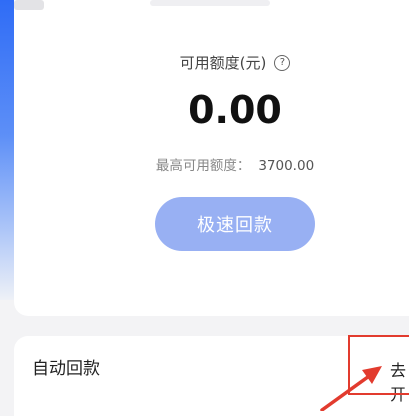  What do you see at coordinates (66, 369) in the screenshot?
I see `auto-repay-title: 自动回款` at bounding box center [66, 369].